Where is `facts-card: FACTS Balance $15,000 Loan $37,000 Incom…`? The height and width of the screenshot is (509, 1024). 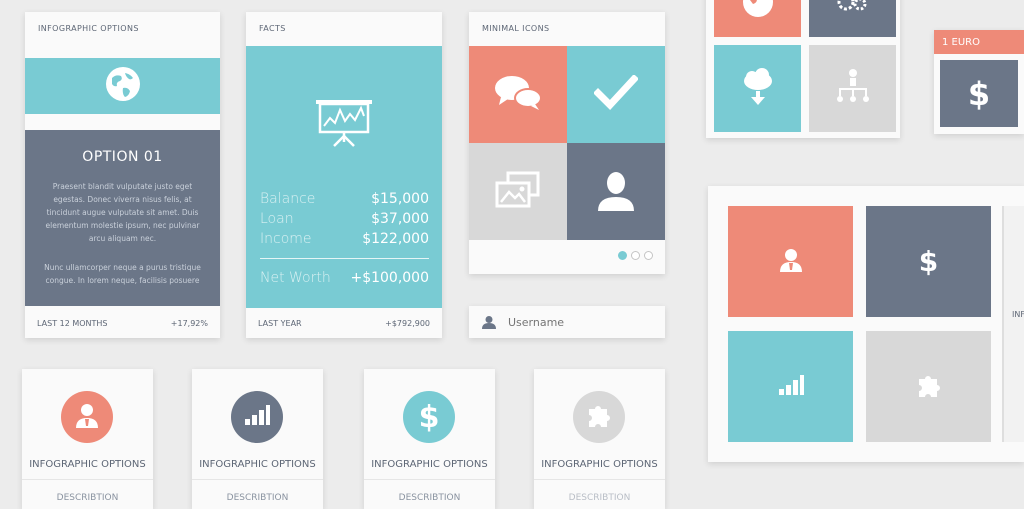 facts-card: FACTS Balance $15,000 Loan $37,000 Incom… is located at coordinates (344, 175).